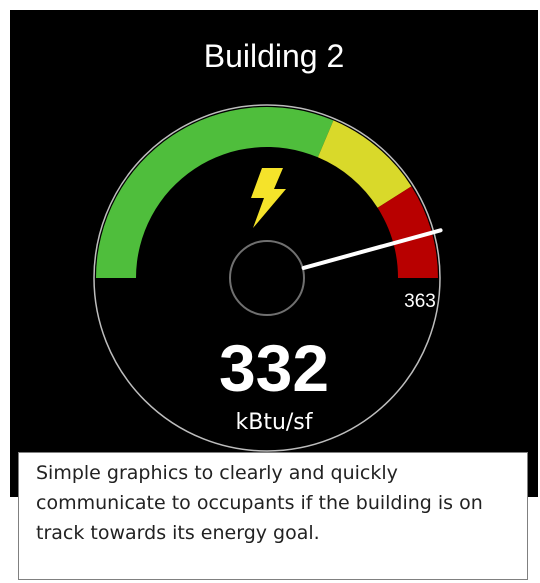 The height and width of the screenshot is (583, 540). What do you see at coordinates (274, 422) in the screenshot?
I see `energy-unit: kBtu/sf` at bounding box center [274, 422].